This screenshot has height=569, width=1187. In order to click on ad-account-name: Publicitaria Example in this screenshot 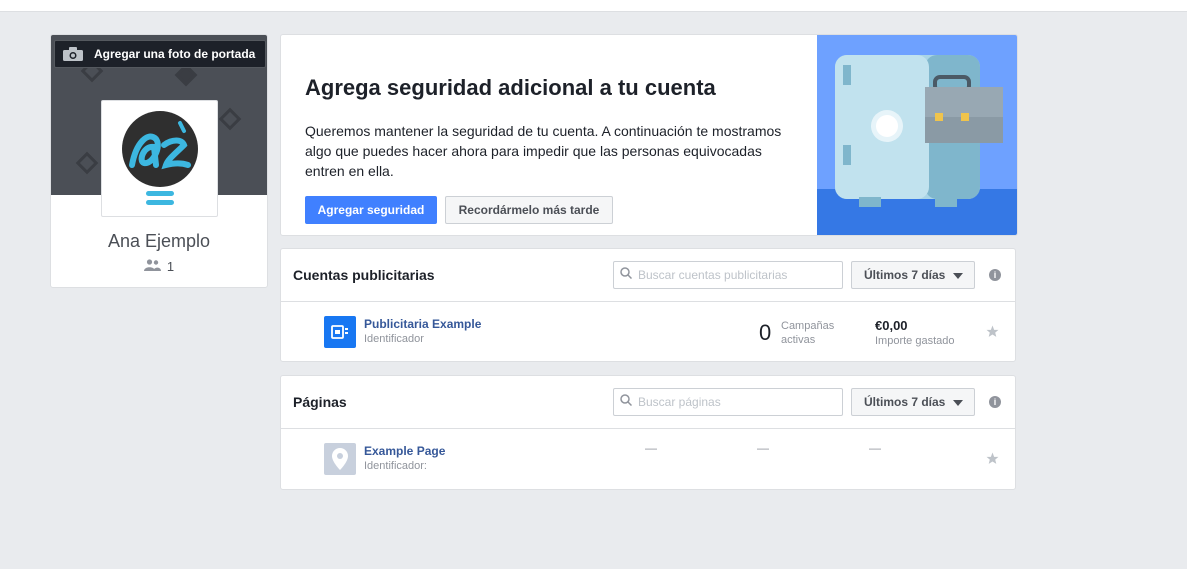, I will do `click(422, 324)`.